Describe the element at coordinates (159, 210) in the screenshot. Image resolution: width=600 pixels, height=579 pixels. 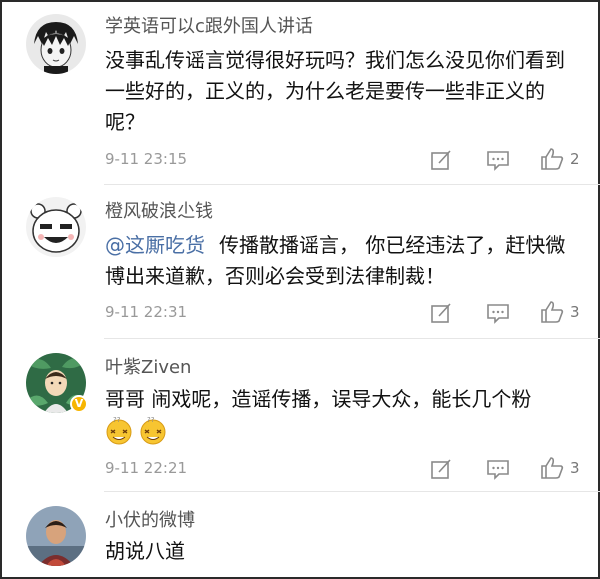
I see `username: 橙风破浪尐钱` at that location.